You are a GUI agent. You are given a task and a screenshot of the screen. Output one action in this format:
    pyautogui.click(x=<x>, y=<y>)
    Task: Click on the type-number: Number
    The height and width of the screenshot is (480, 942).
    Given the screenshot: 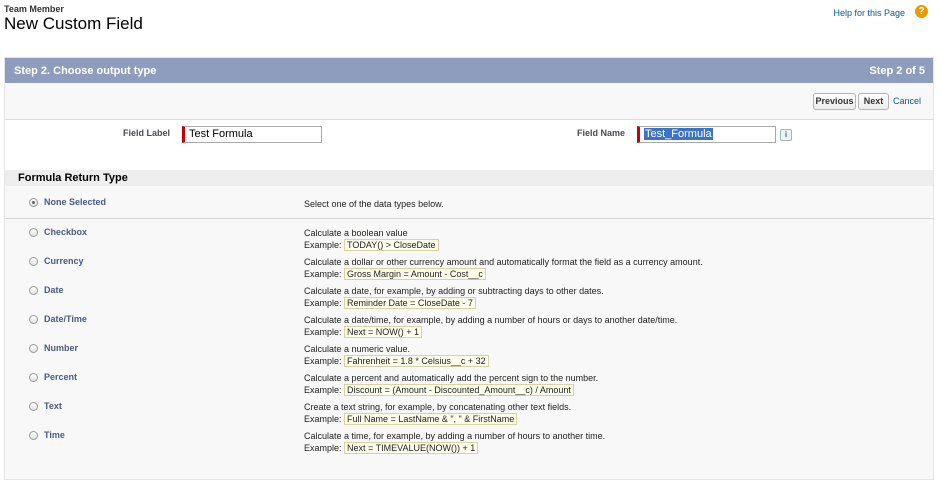 What is the action you would take?
    pyautogui.click(x=61, y=348)
    